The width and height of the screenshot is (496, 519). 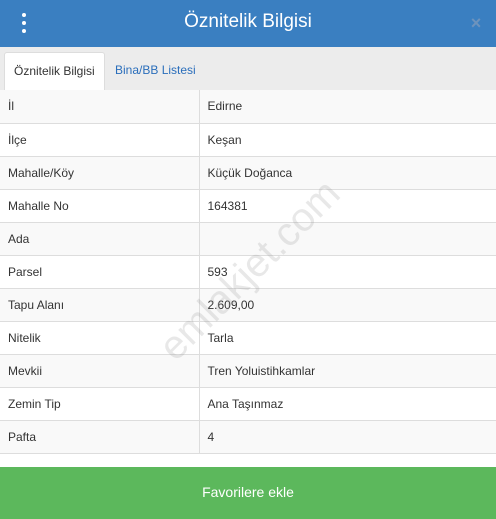 What do you see at coordinates (100, 305) in the screenshot?
I see `row-label: Tapu Alanı` at bounding box center [100, 305].